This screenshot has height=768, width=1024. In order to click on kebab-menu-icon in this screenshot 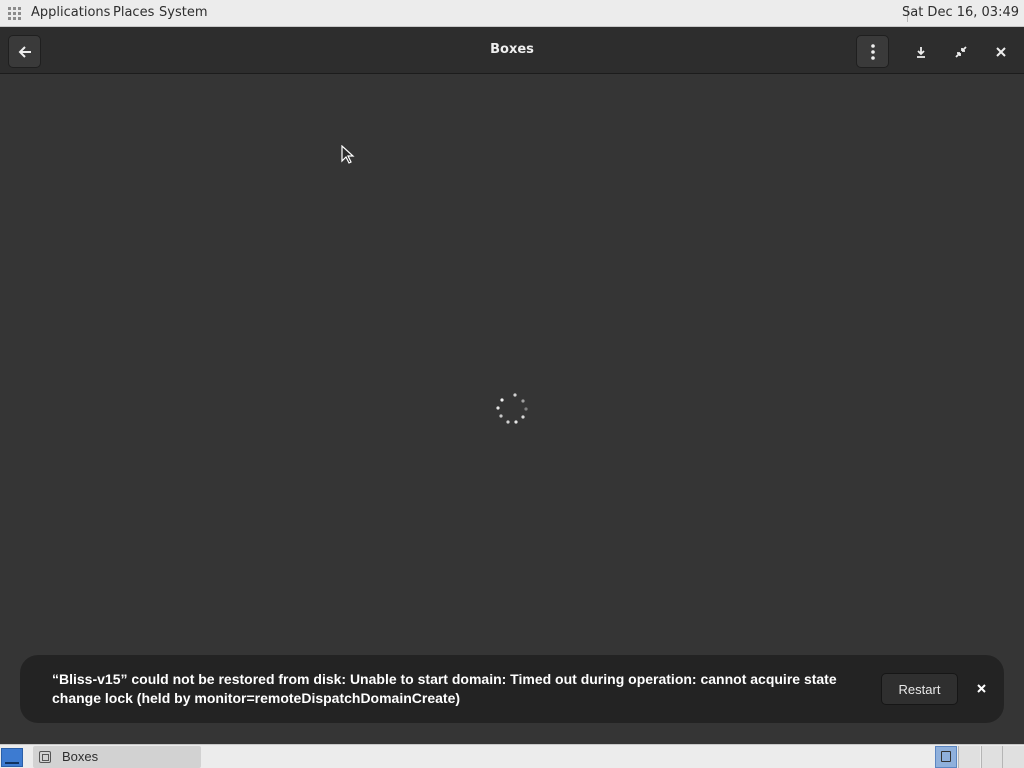, I will do `click(872, 51)`.